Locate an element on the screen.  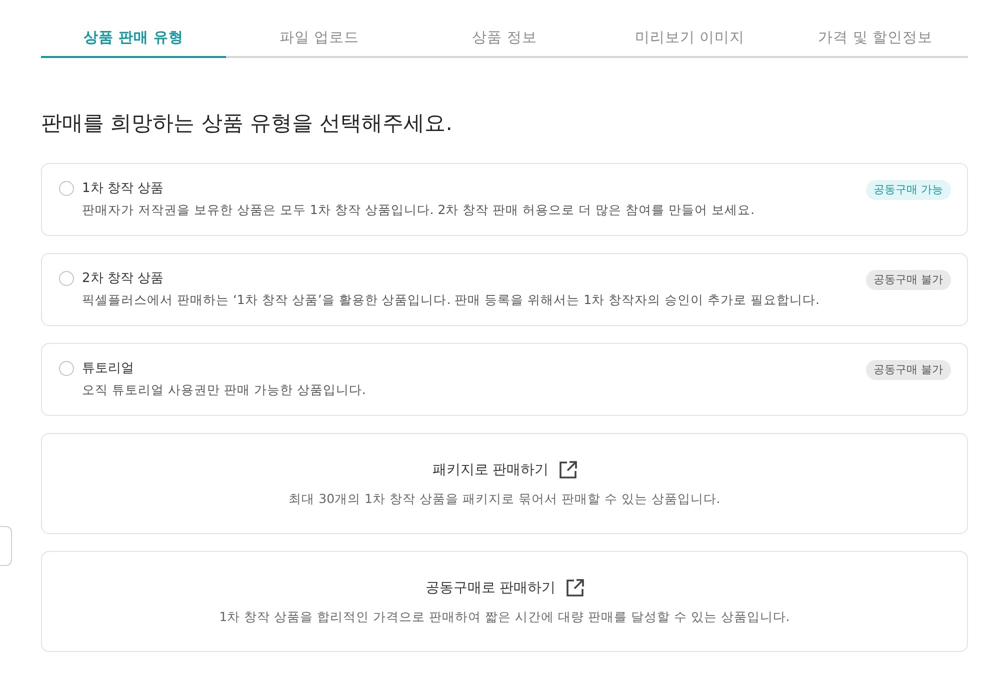
external-option-card: 패키지로 판매하기 최대 30개의 1차 창작 상품을 패키지로 묶어서 판매할 수 있는 상품입니다. is located at coordinates (504, 483).